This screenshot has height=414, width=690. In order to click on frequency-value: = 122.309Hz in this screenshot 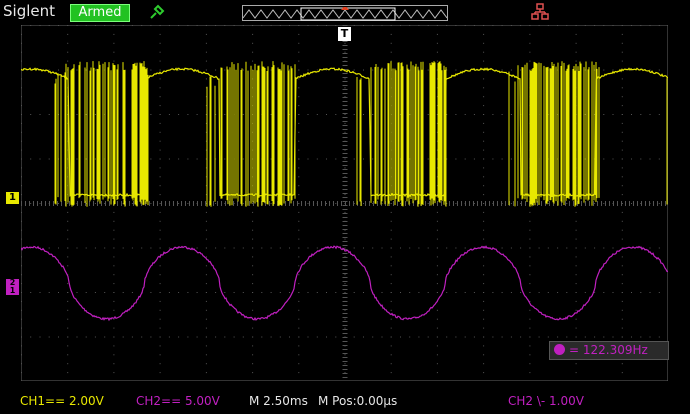, I will do `click(608, 350)`.